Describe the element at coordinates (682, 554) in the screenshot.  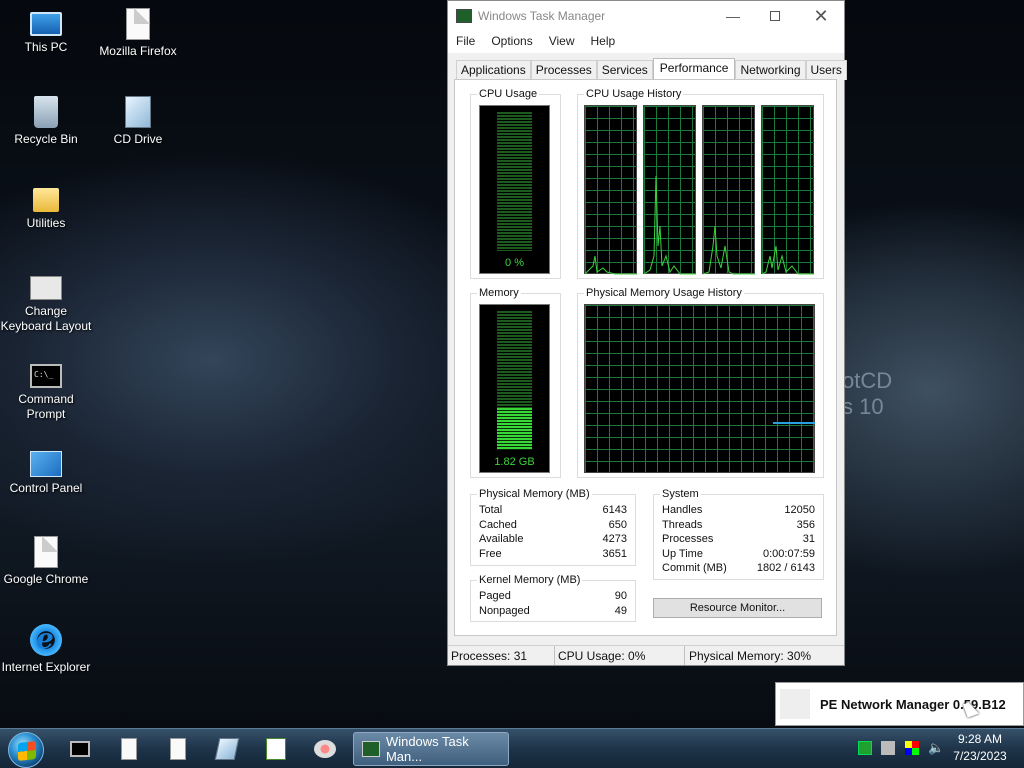
I see `stat-name: Up Time` at that location.